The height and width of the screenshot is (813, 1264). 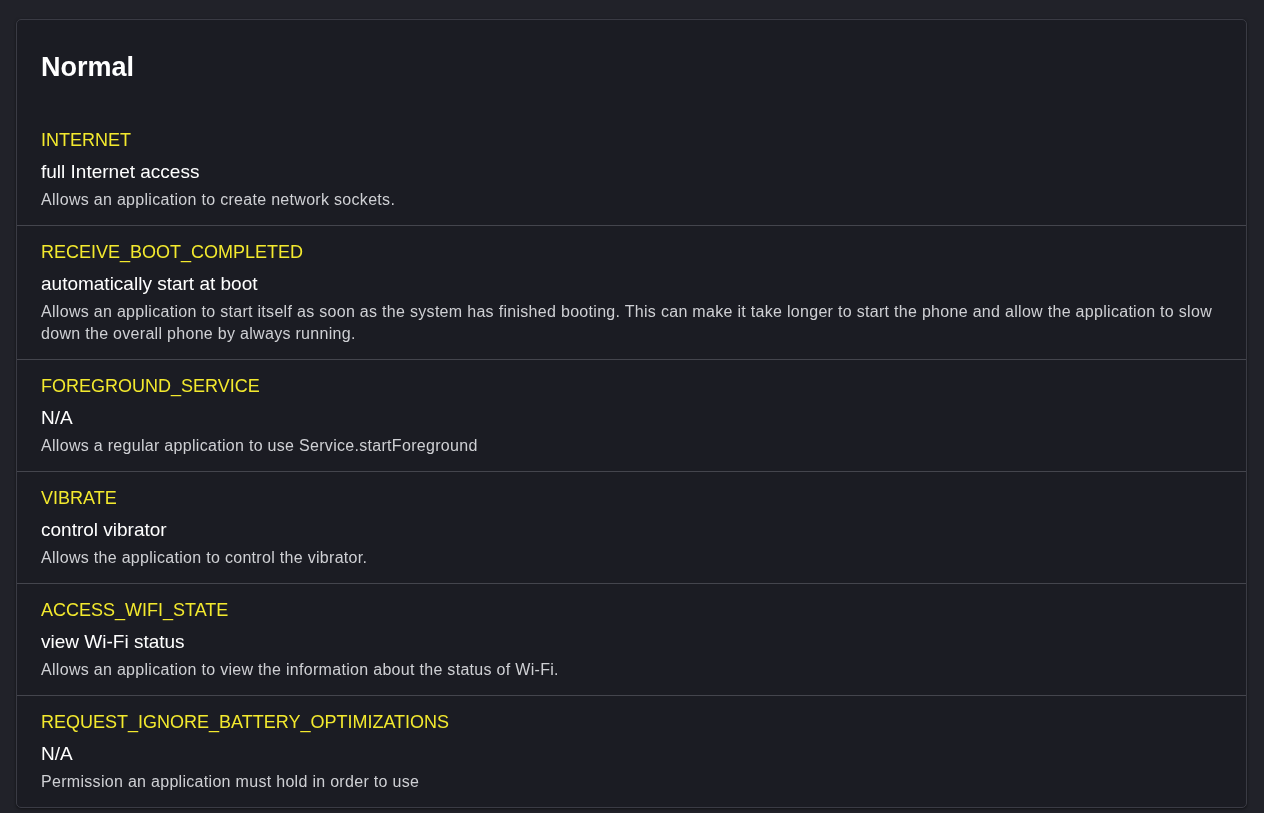 I want to click on permission-name: REQUEST_IGNORE_BATTERY_OPTIMIZATIONS, so click(x=246, y=722).